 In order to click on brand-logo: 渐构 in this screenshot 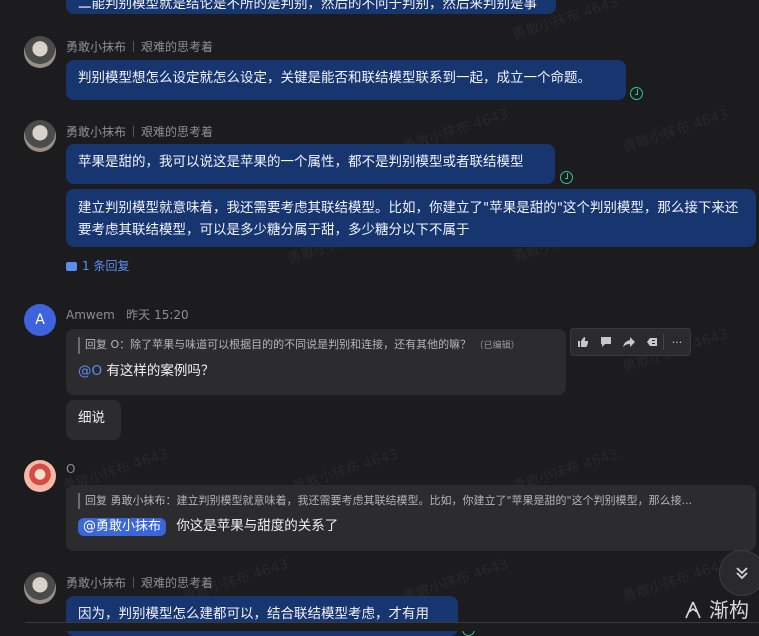, I will do `click(716, 608)`.